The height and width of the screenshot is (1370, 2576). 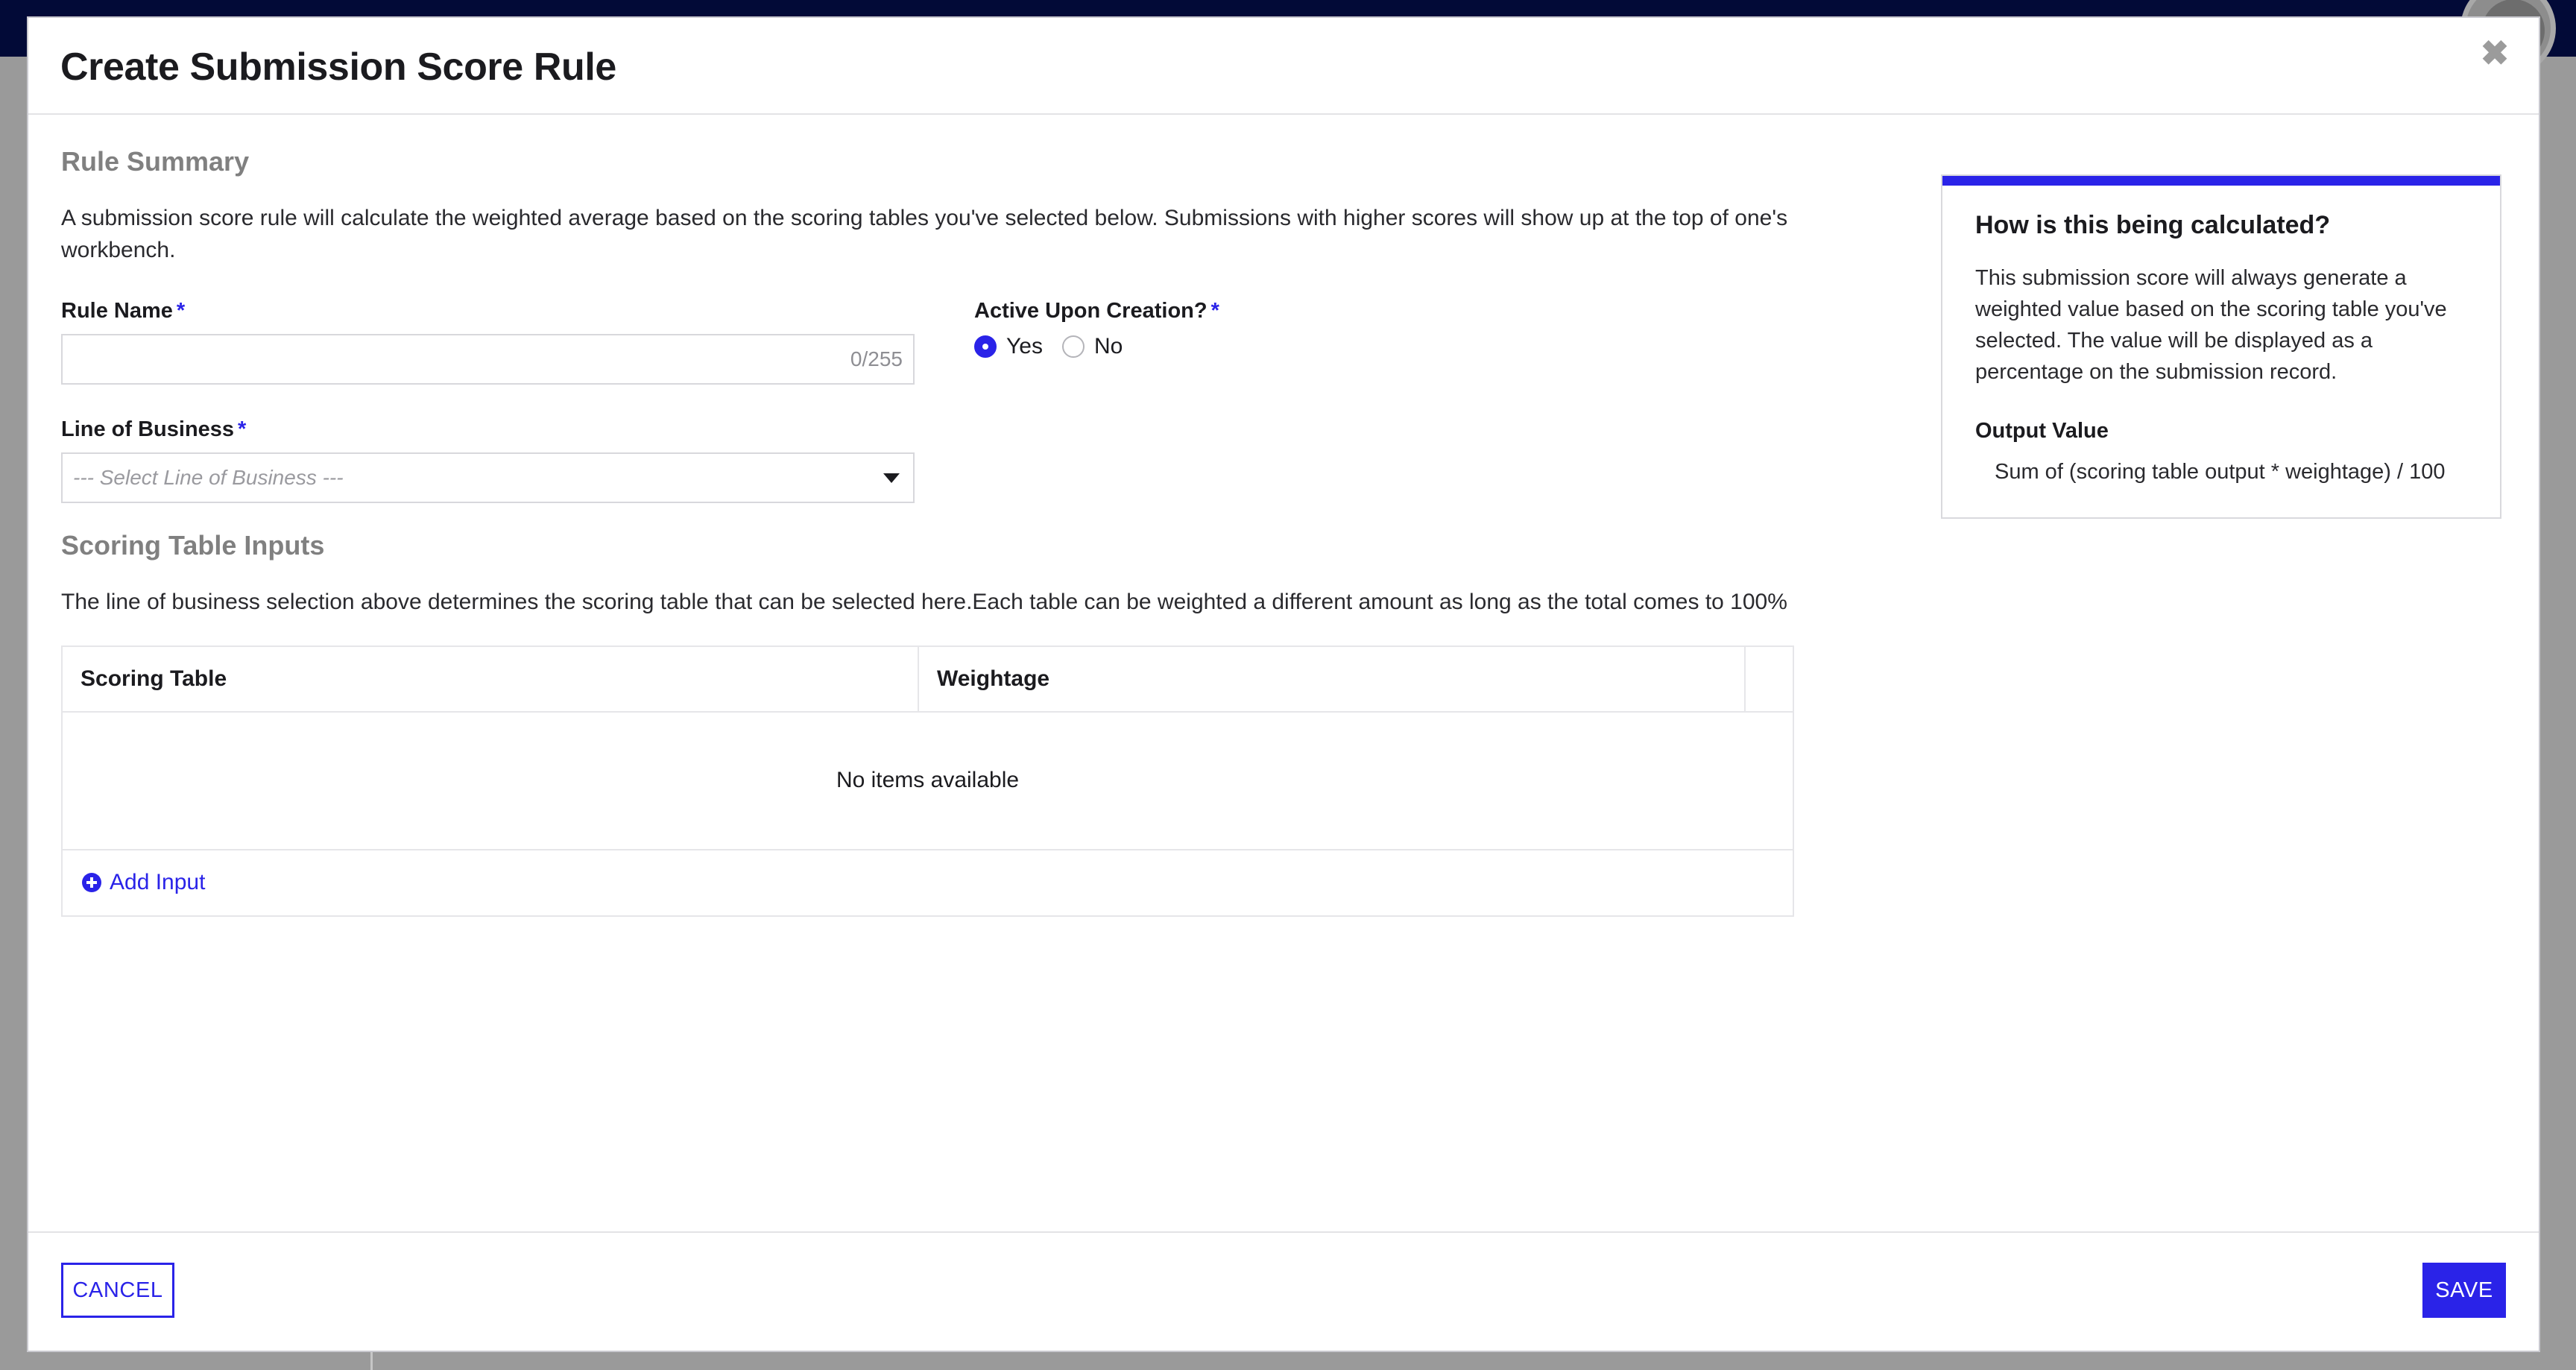 I want to click on line-of-business-select: --- Select Line of Business ---, so click(x=488, y=478).